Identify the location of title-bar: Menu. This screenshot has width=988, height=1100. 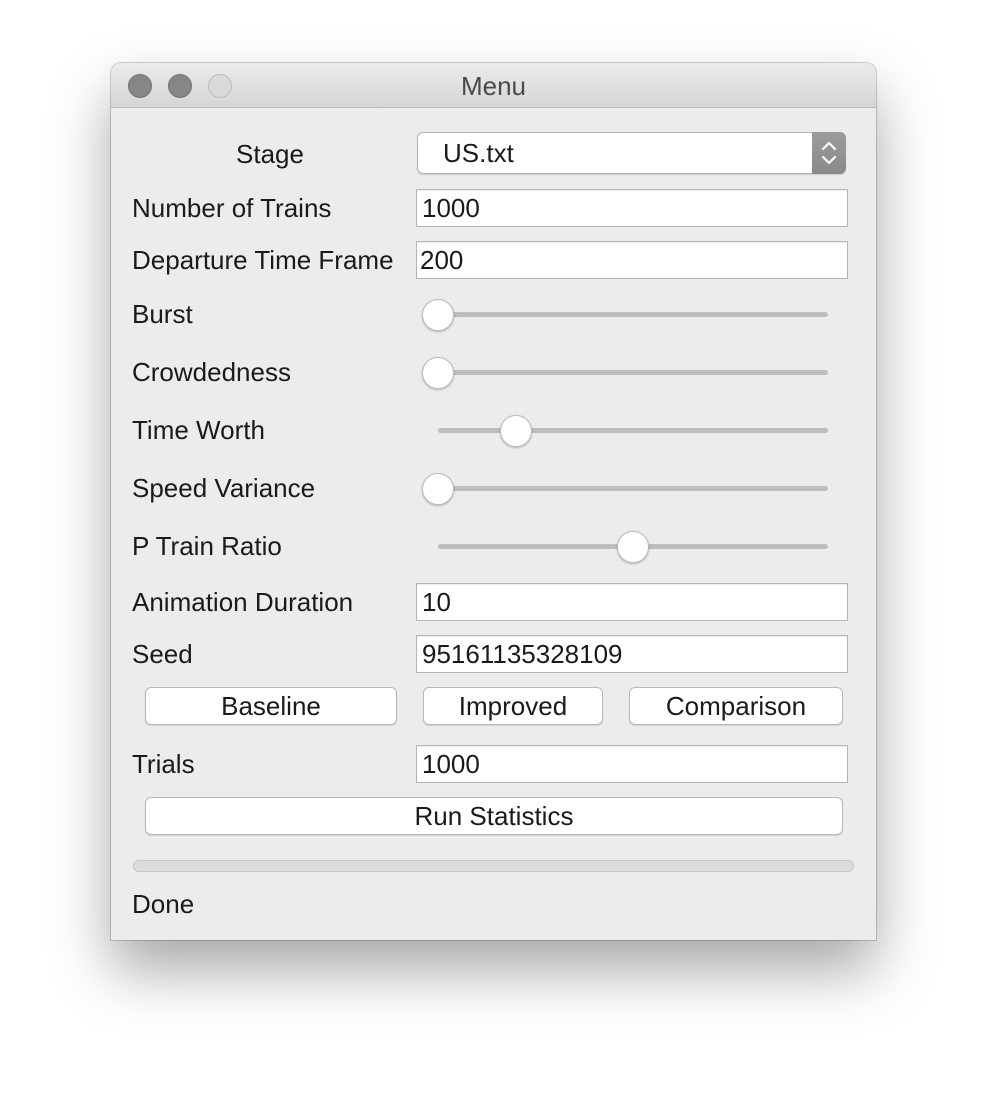
(493, 85).